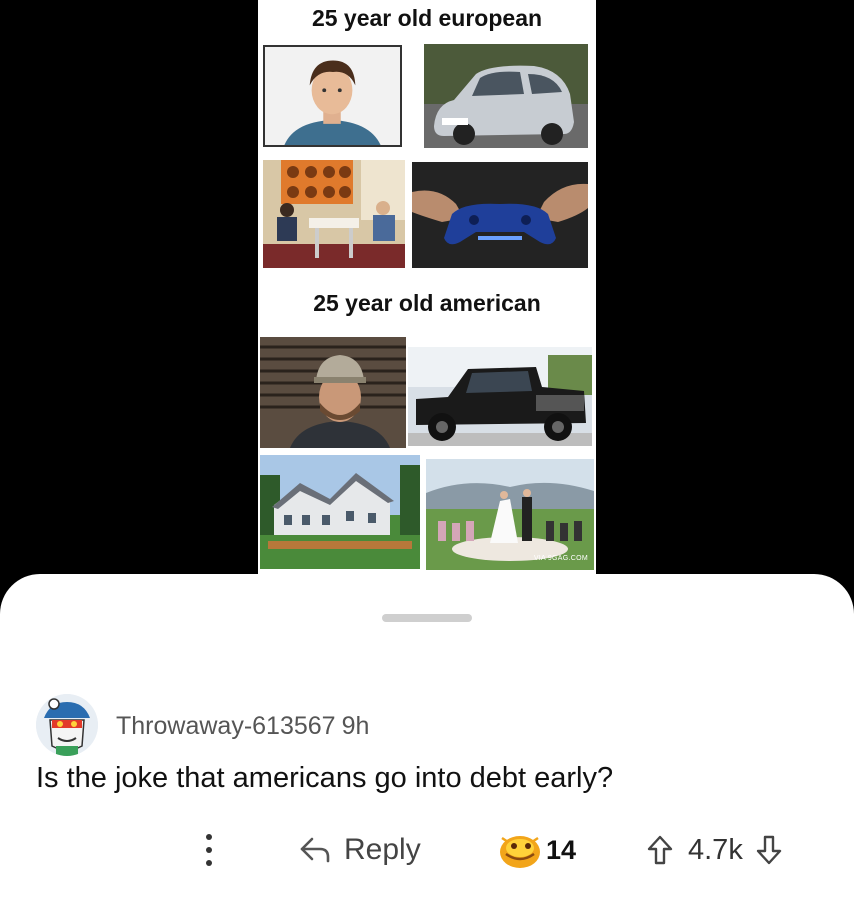 Image resolution: width=854 pixels, height=914 pixels. What do you see at coordinates (67, 725) in the screenshot?
I see `avatar` at bounding box center [67, 725].